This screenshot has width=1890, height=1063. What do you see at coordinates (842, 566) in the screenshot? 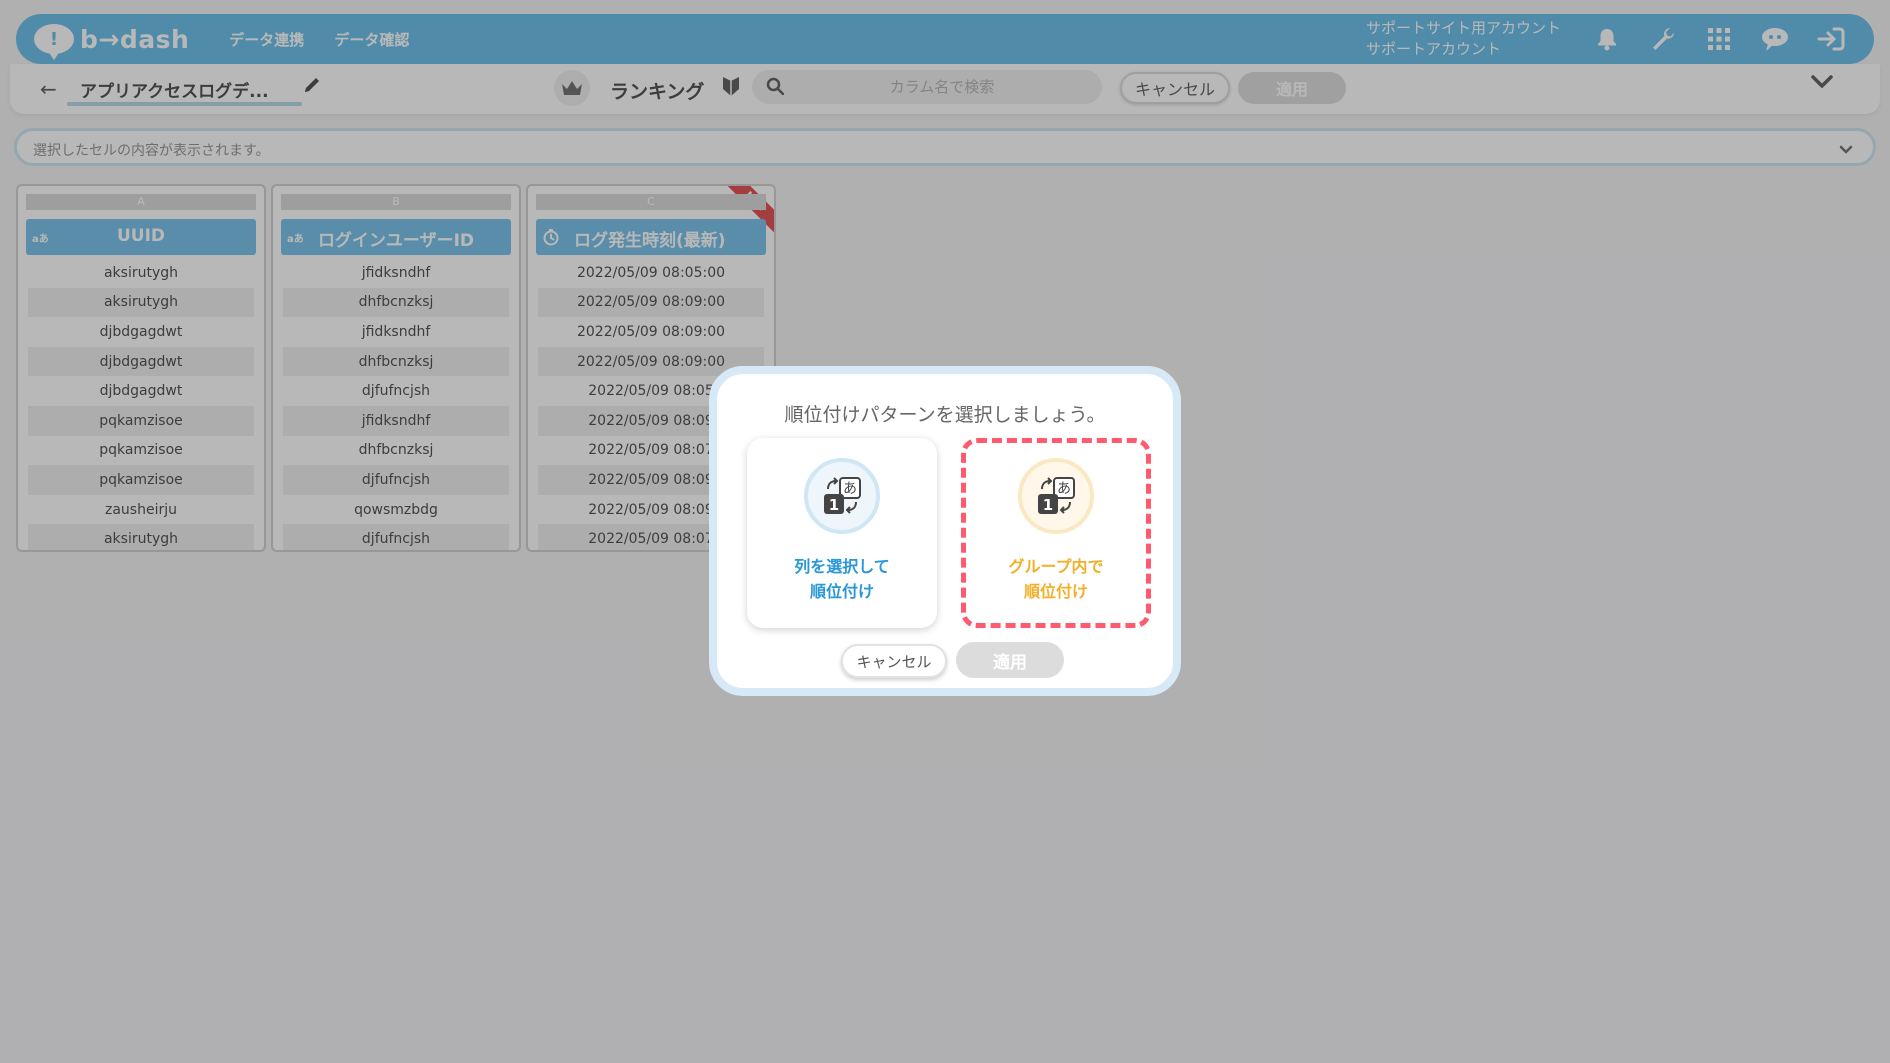
I see `option-label-line1: 列を選択して` at bounding box center [842, 566].